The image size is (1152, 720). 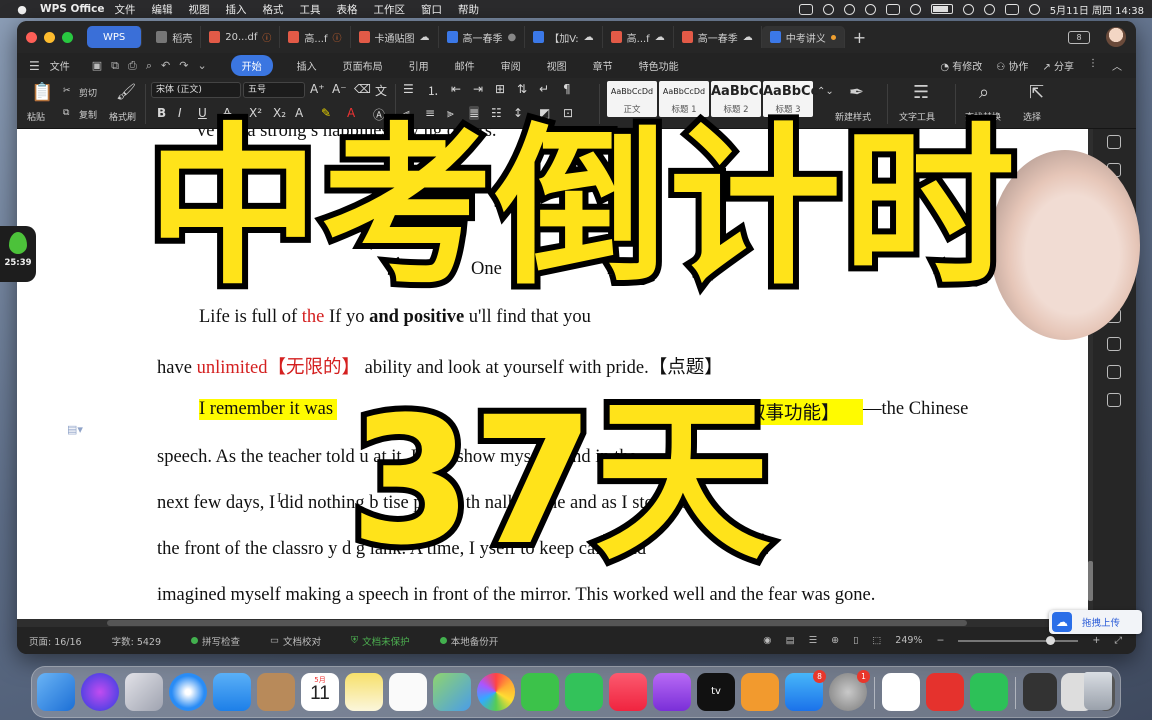 I want to click on app-name-menu: WPS Office, so click(x=72, y=9).